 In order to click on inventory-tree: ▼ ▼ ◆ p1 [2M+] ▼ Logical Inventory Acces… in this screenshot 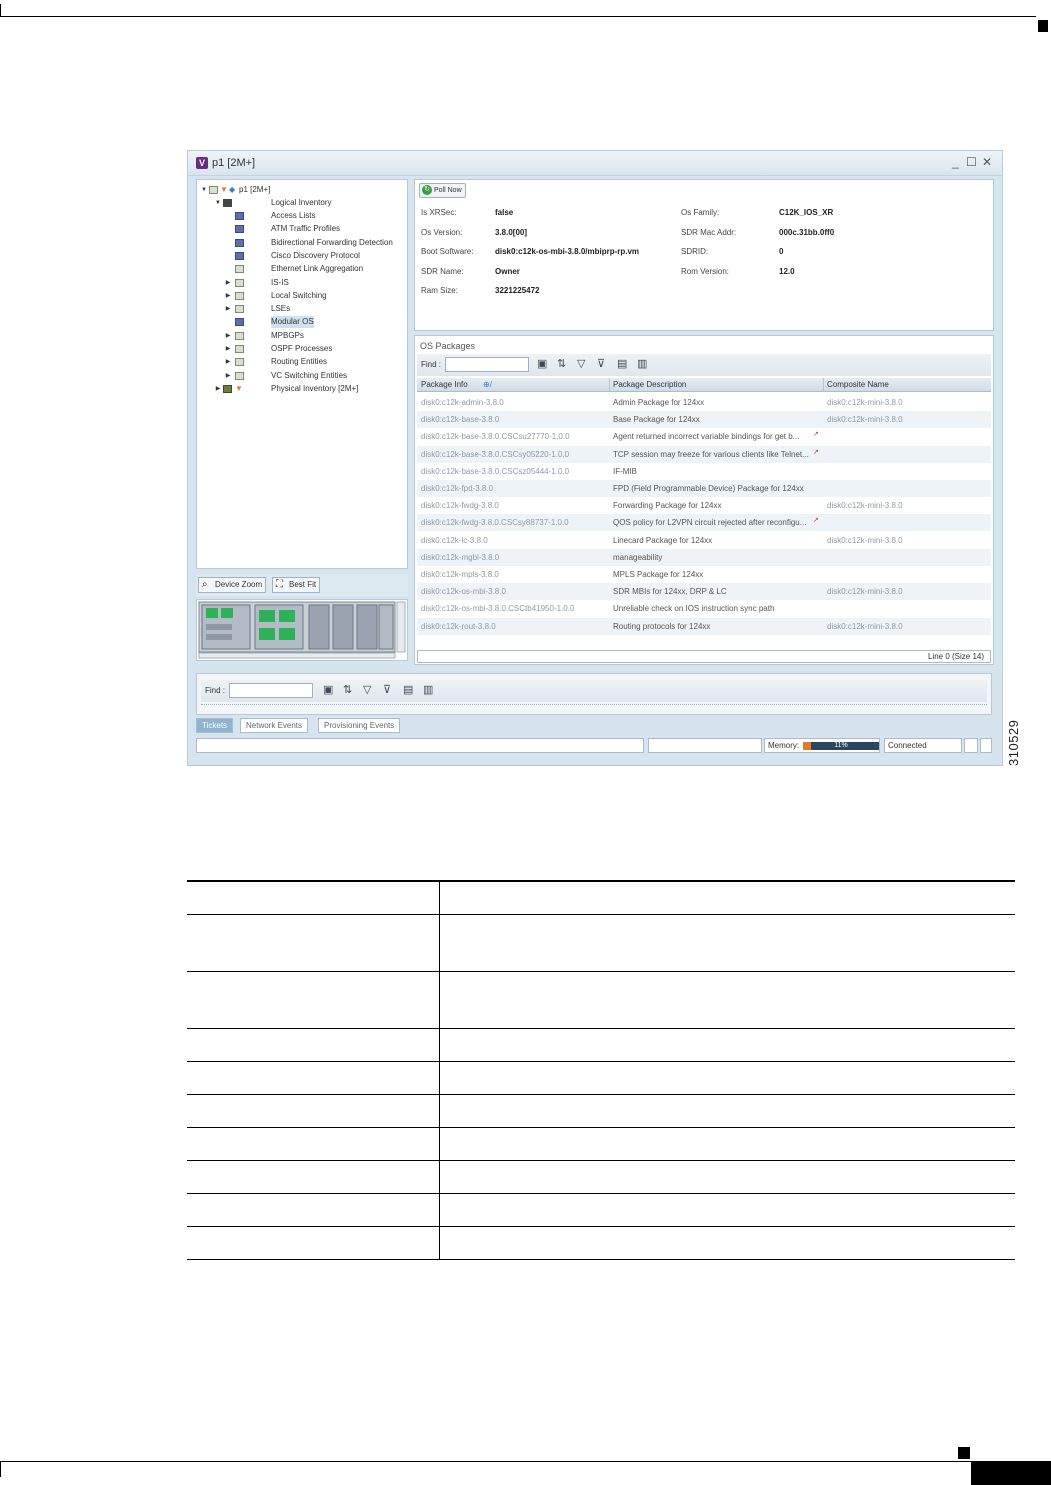, I will do `click(302, 374)`.